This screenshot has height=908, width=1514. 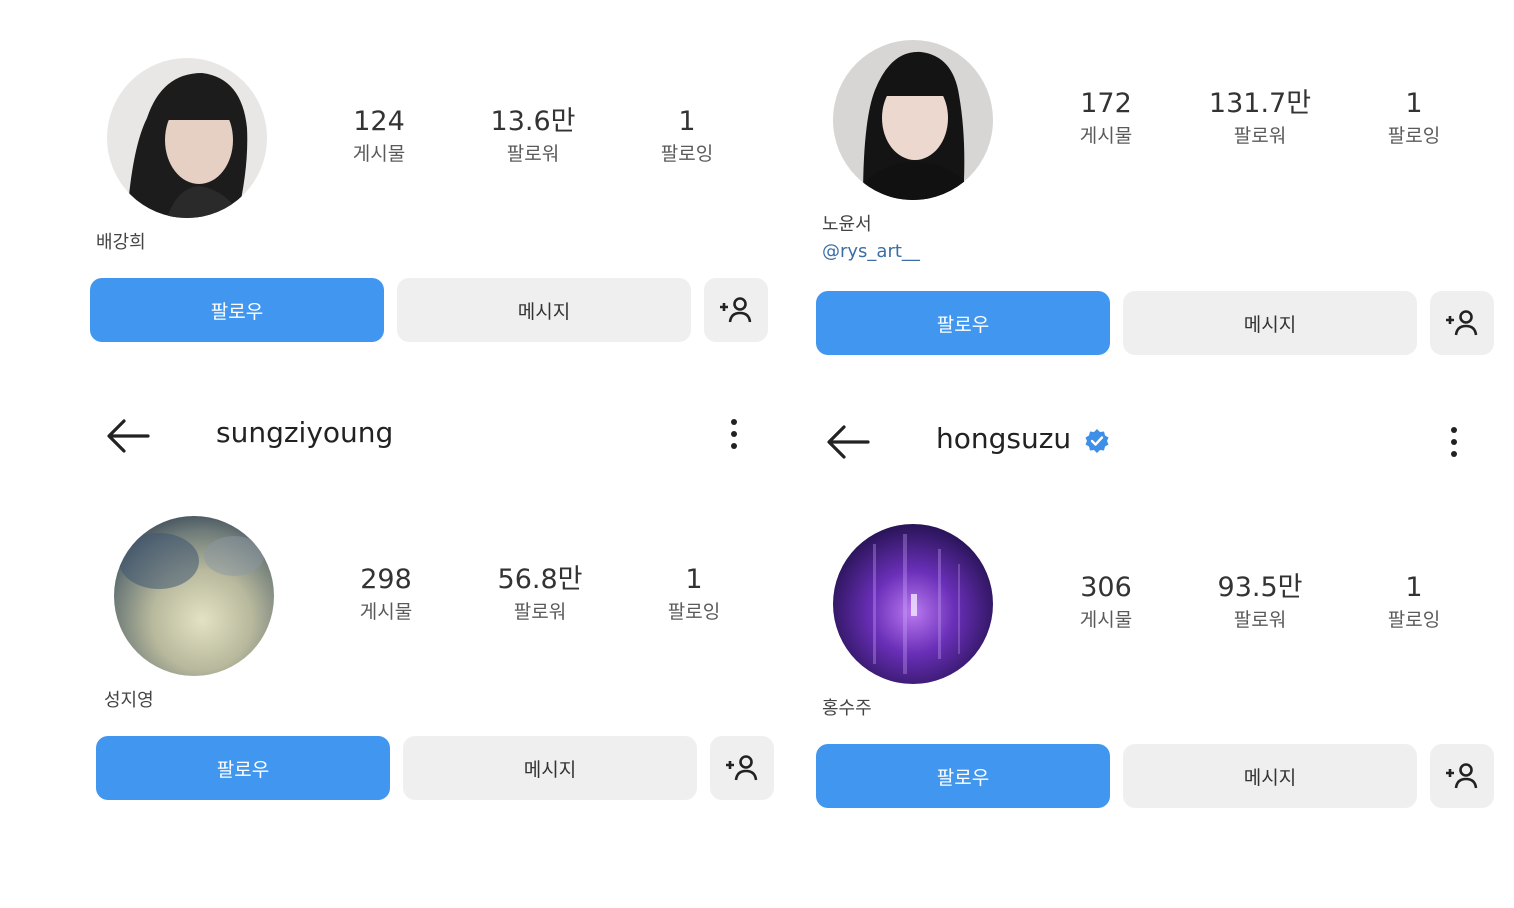 What do you see at coordinates (1106, 103) in the screenshot?
I see `posts-count: 172` at bounding box center [1106, 103].